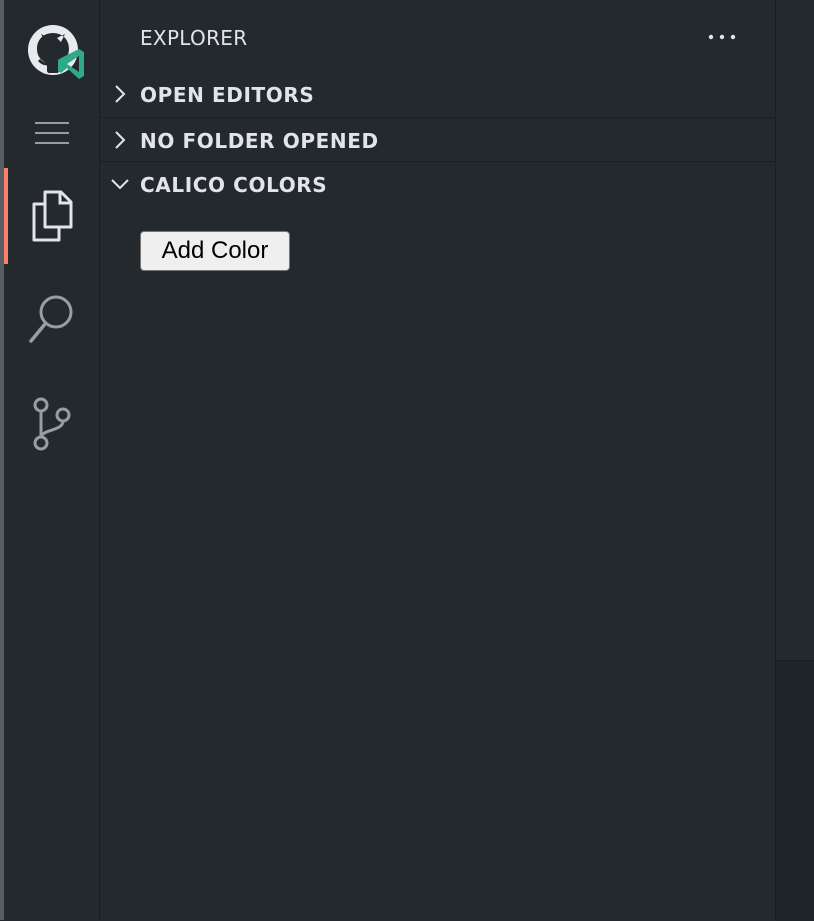 This screenshot has width=814, height=921. Describe the element at coordinates (722, 37) in the screenshot. I see `more-actions-icon` at that location.